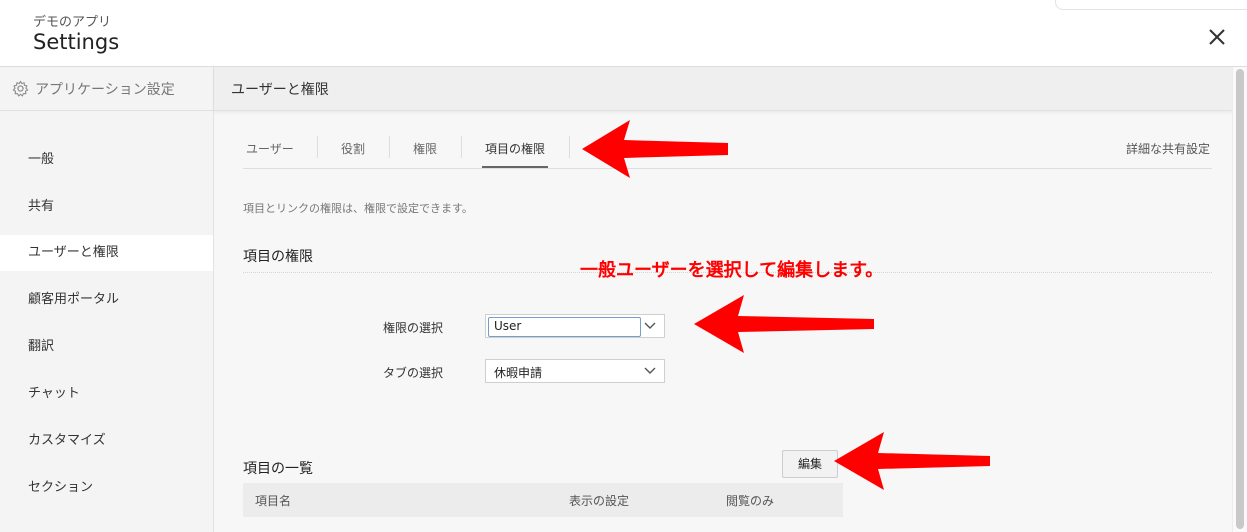 This screenshot has height=532, width=1247. What do you see at coordinates (278, 469) in the screenshot?
I see `field-list-heading: 項目の一覧` at bounding box center [278, 469].